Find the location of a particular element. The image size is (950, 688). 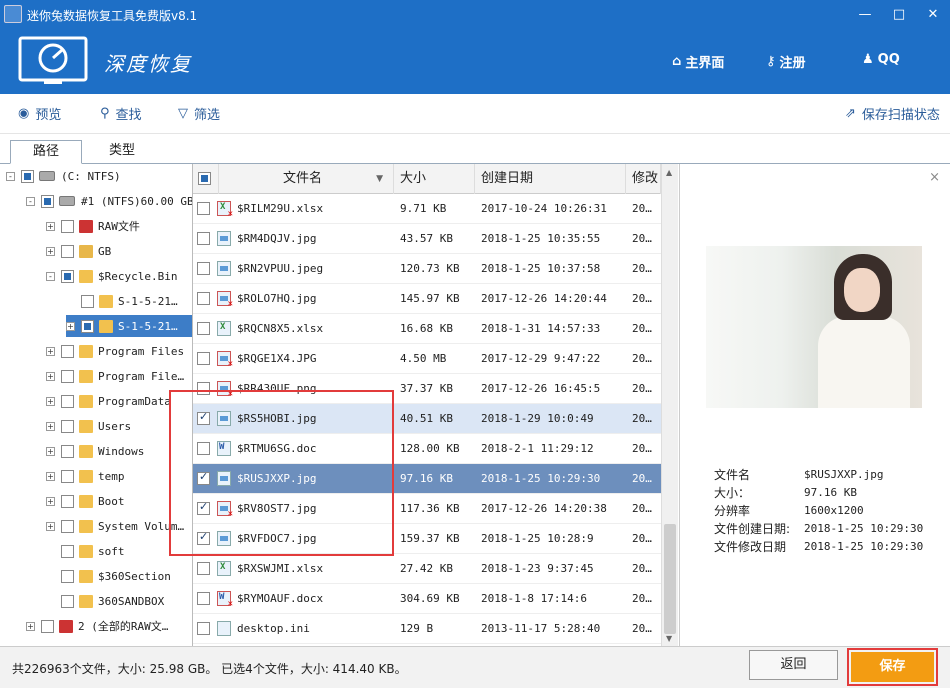

tree-node: + RAW文件 is located at coordinates (93, 226).